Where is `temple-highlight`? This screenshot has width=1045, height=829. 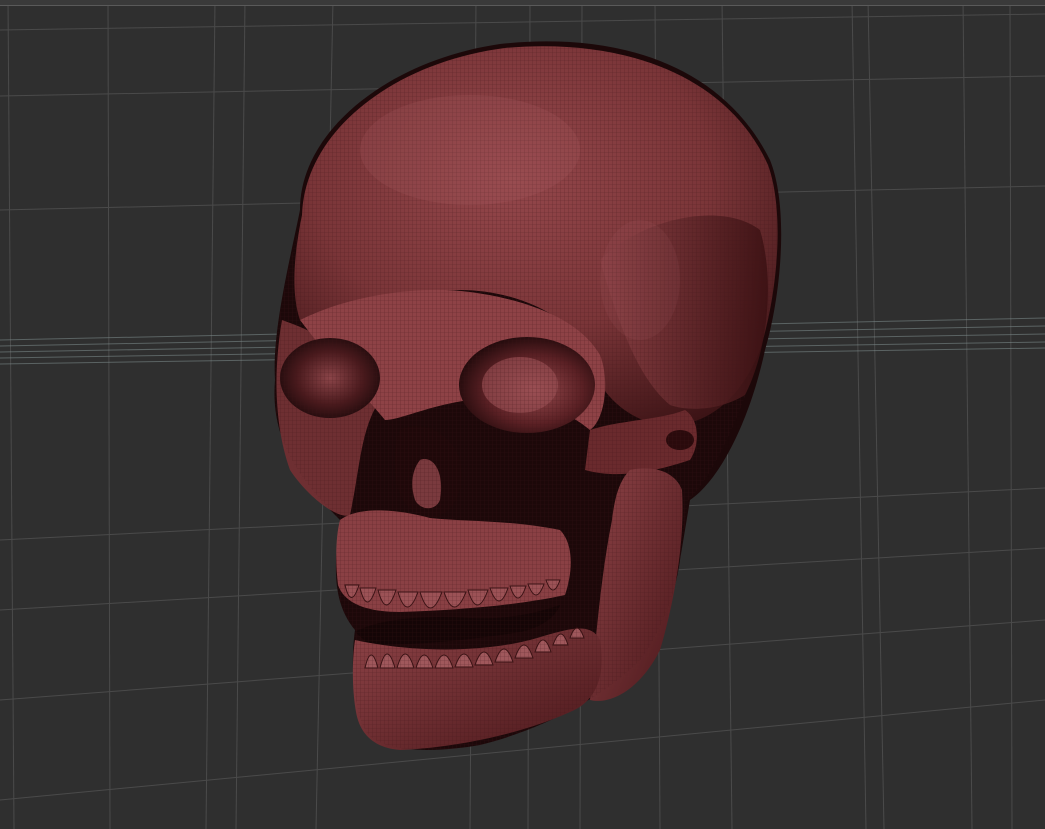 temple-highlight is located at coordinates (640, 280).